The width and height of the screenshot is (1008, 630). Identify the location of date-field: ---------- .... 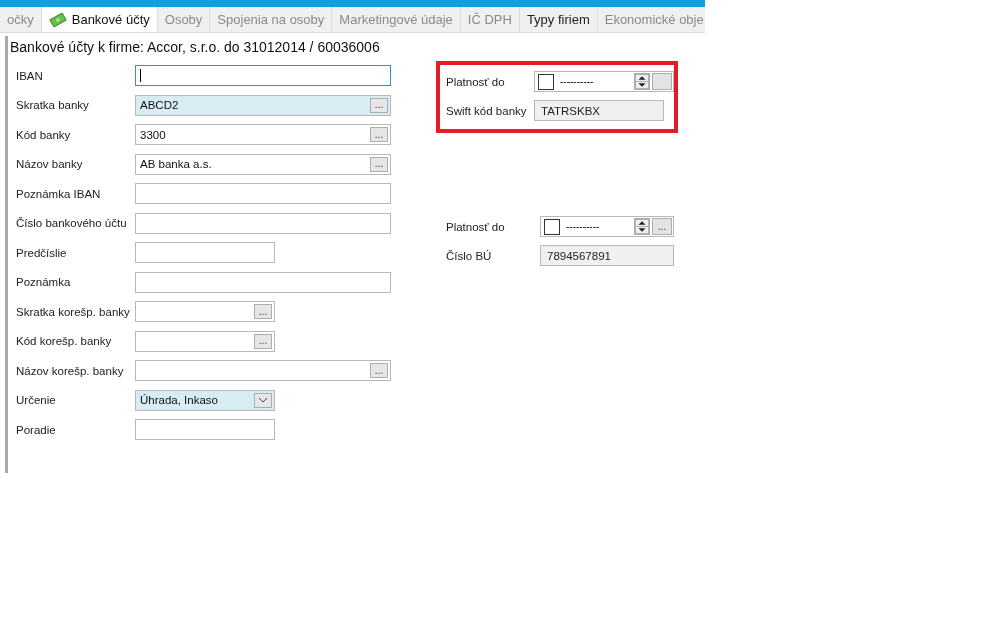
(607, 226).